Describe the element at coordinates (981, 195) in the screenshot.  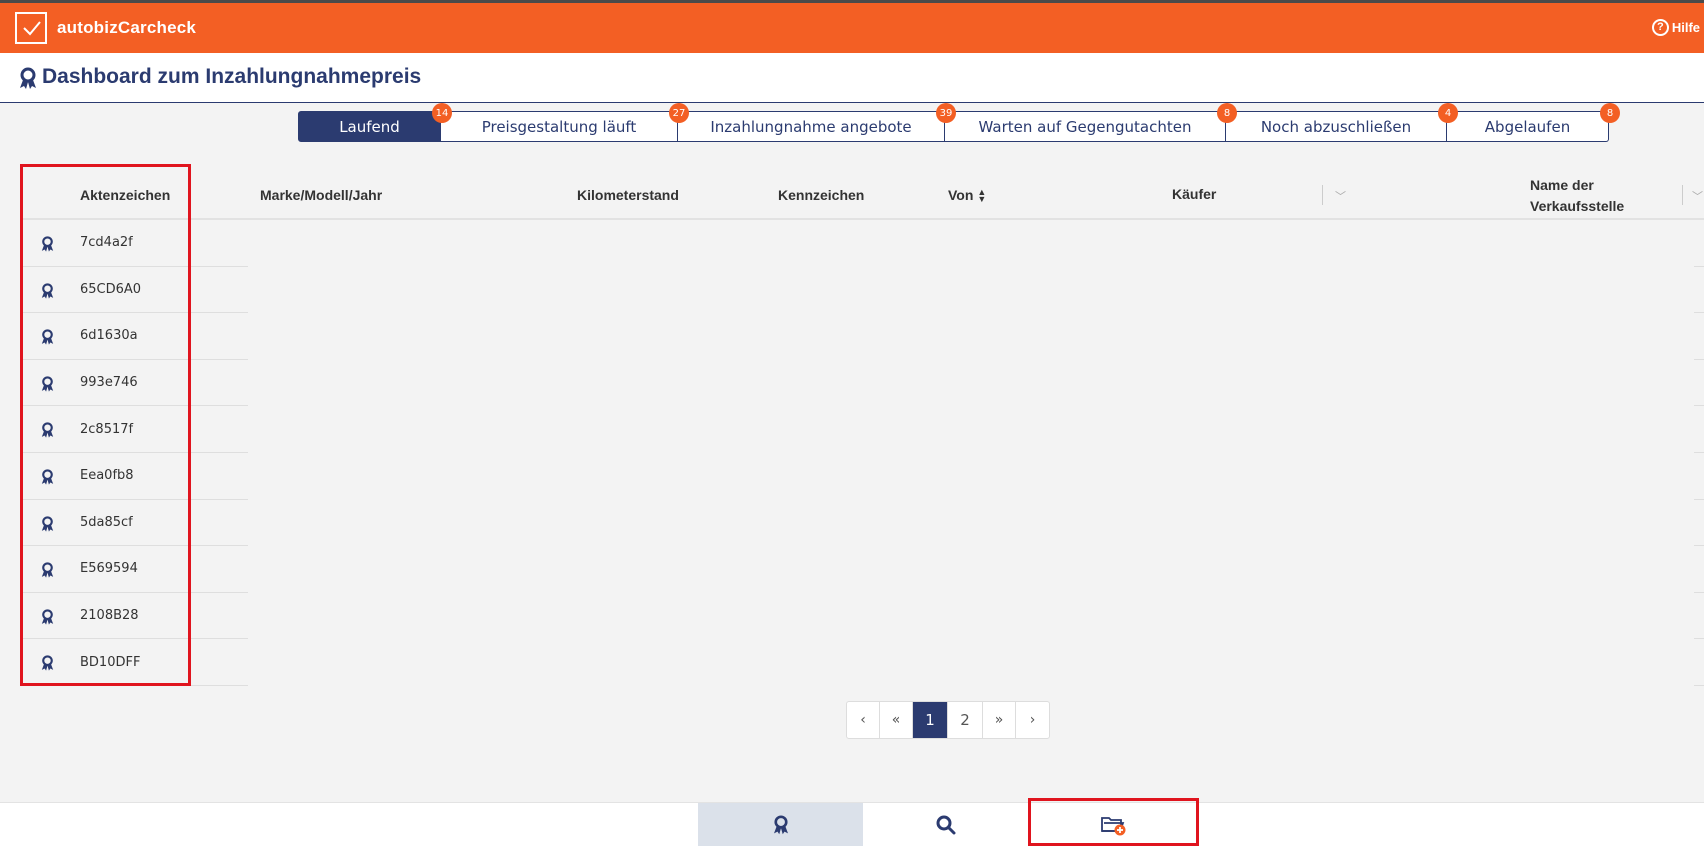
I see `sort-icon: ▲ ▼` at that location.